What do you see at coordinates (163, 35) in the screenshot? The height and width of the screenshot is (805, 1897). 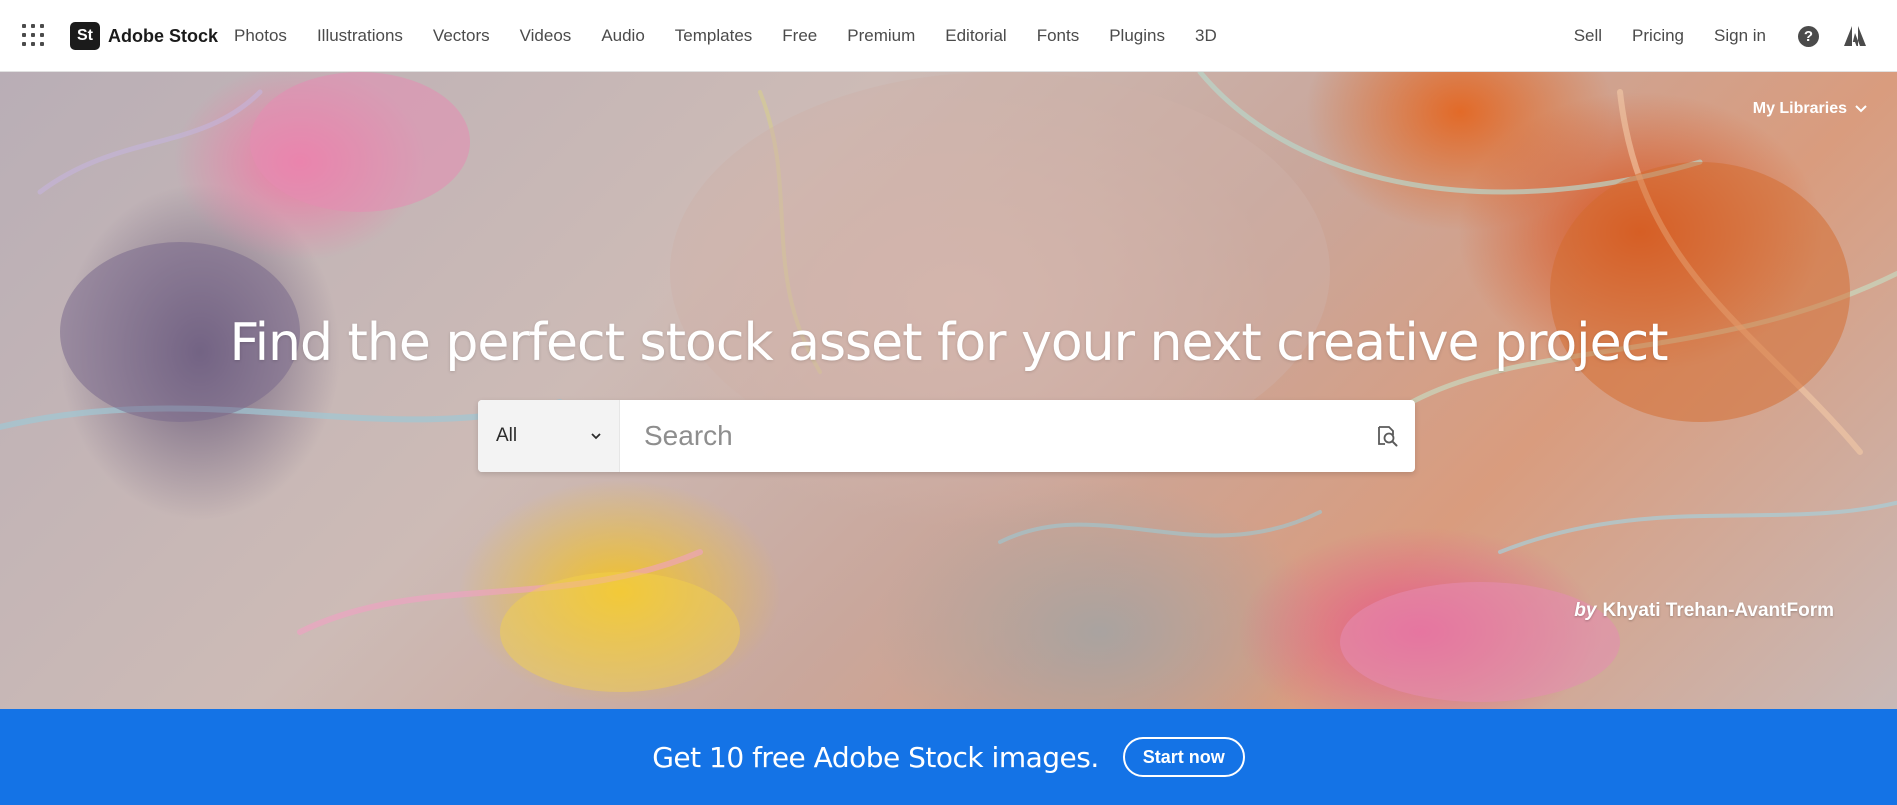 I see `brand-name: Adobe Stock` at bounding box center [163, 35].